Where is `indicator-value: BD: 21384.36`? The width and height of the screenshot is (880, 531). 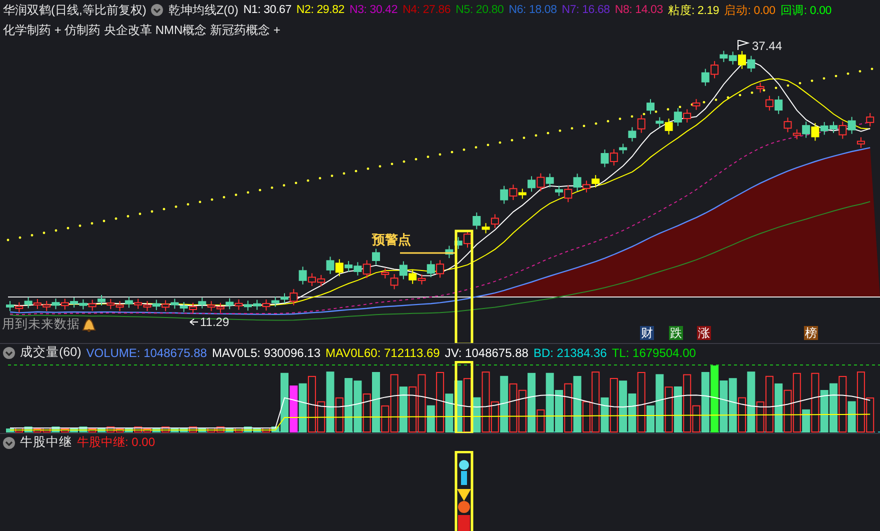
indicator-value: BD: 21384.36 is located at coordinates (570, 353).